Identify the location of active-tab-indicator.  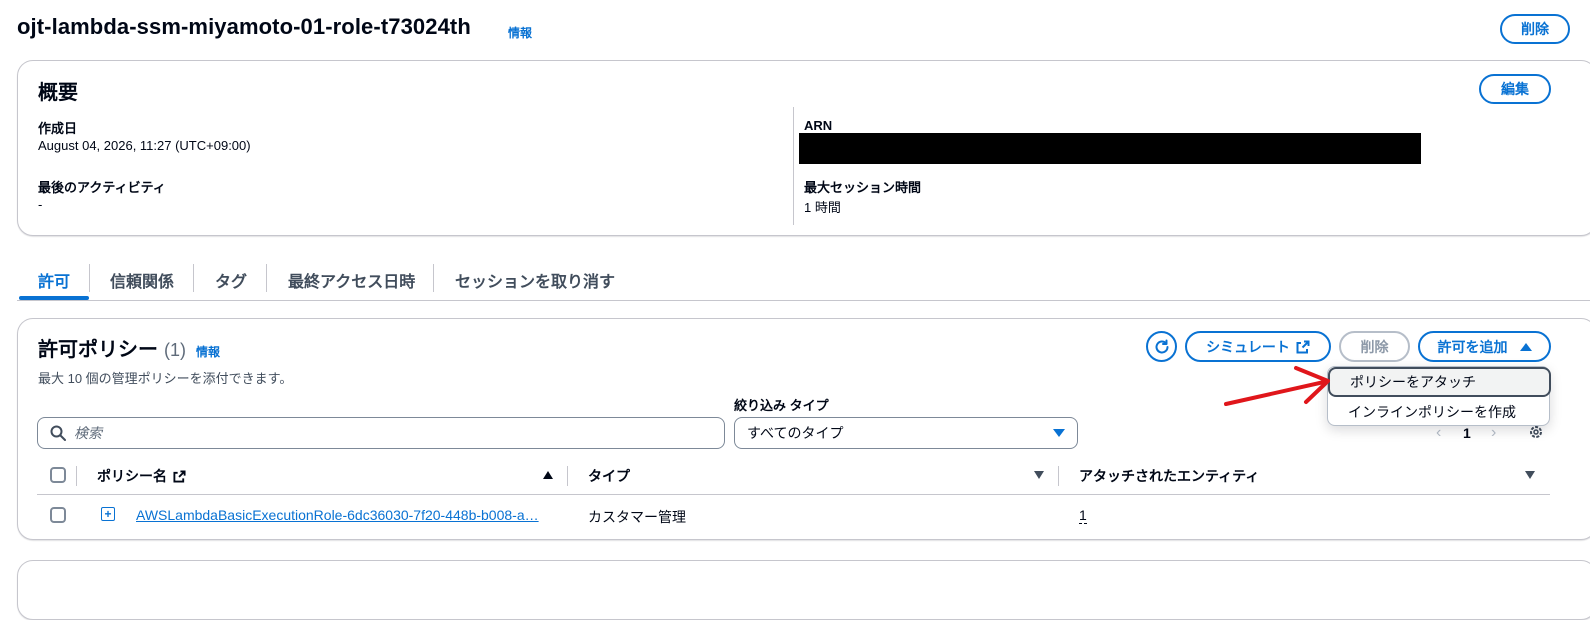
(54, 298).